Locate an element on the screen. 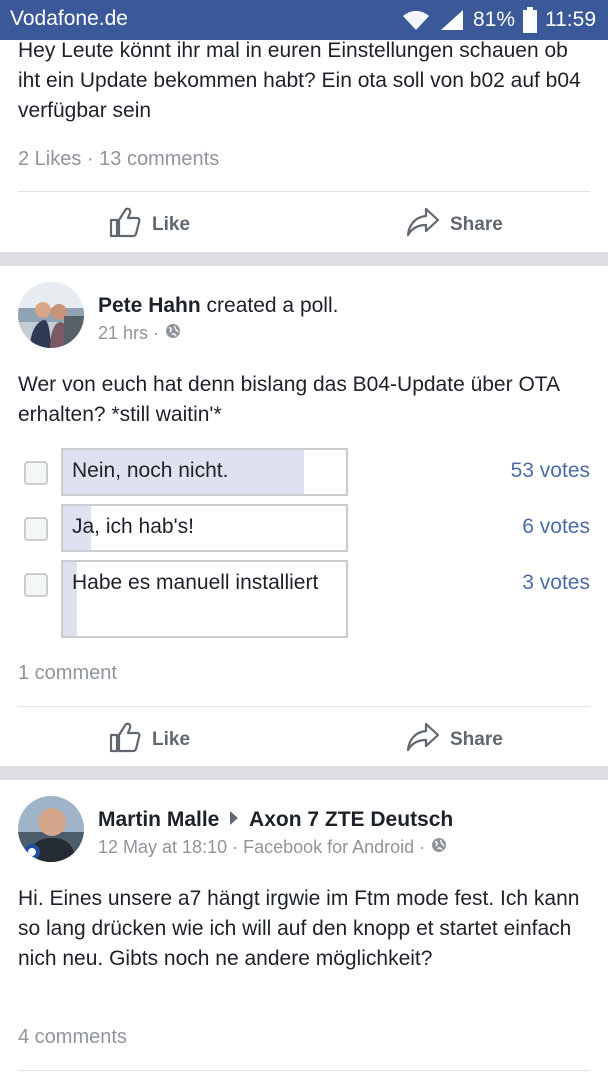 This screenshot has width=608, height=1080. author-action: created a poll. is located at coordinates (272, 305).